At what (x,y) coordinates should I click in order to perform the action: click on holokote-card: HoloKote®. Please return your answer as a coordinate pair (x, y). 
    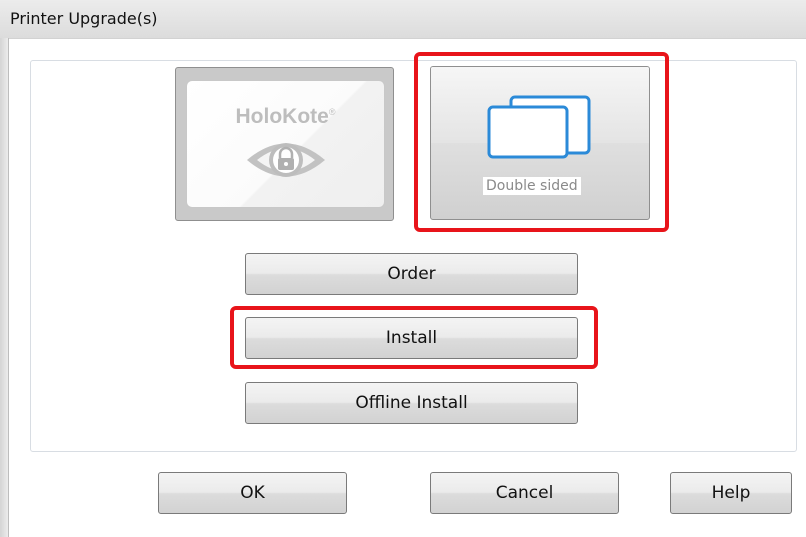
    Looking at the image, I should click on (285, 144).